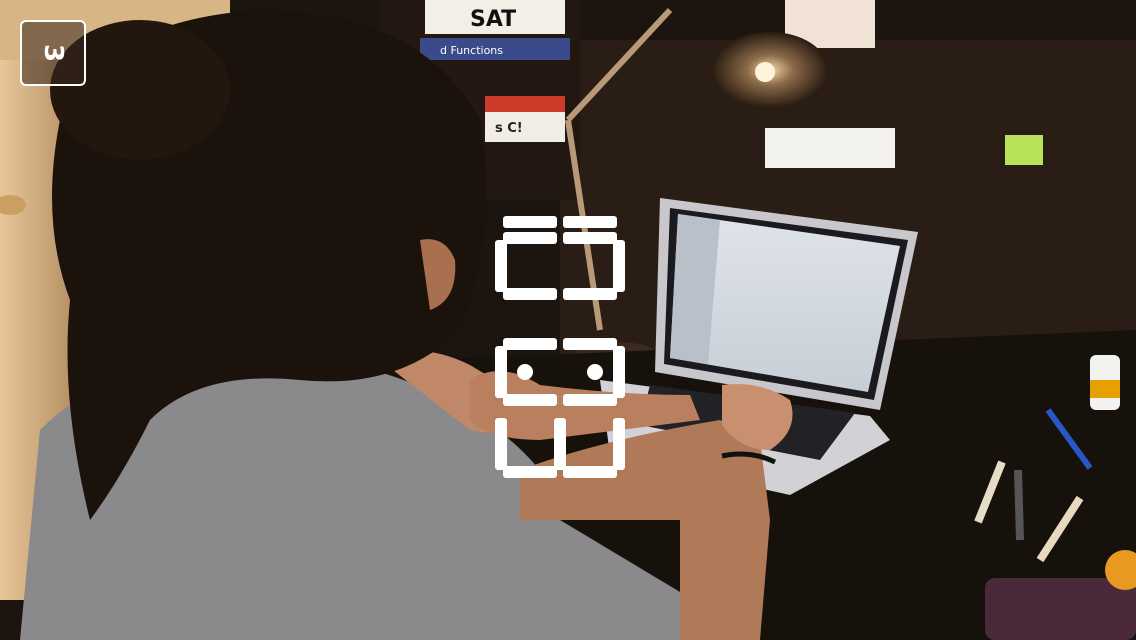 This screenshot has width=1136, height=640. I want to click on clock-overlay: 10:03, so click(565, 320).